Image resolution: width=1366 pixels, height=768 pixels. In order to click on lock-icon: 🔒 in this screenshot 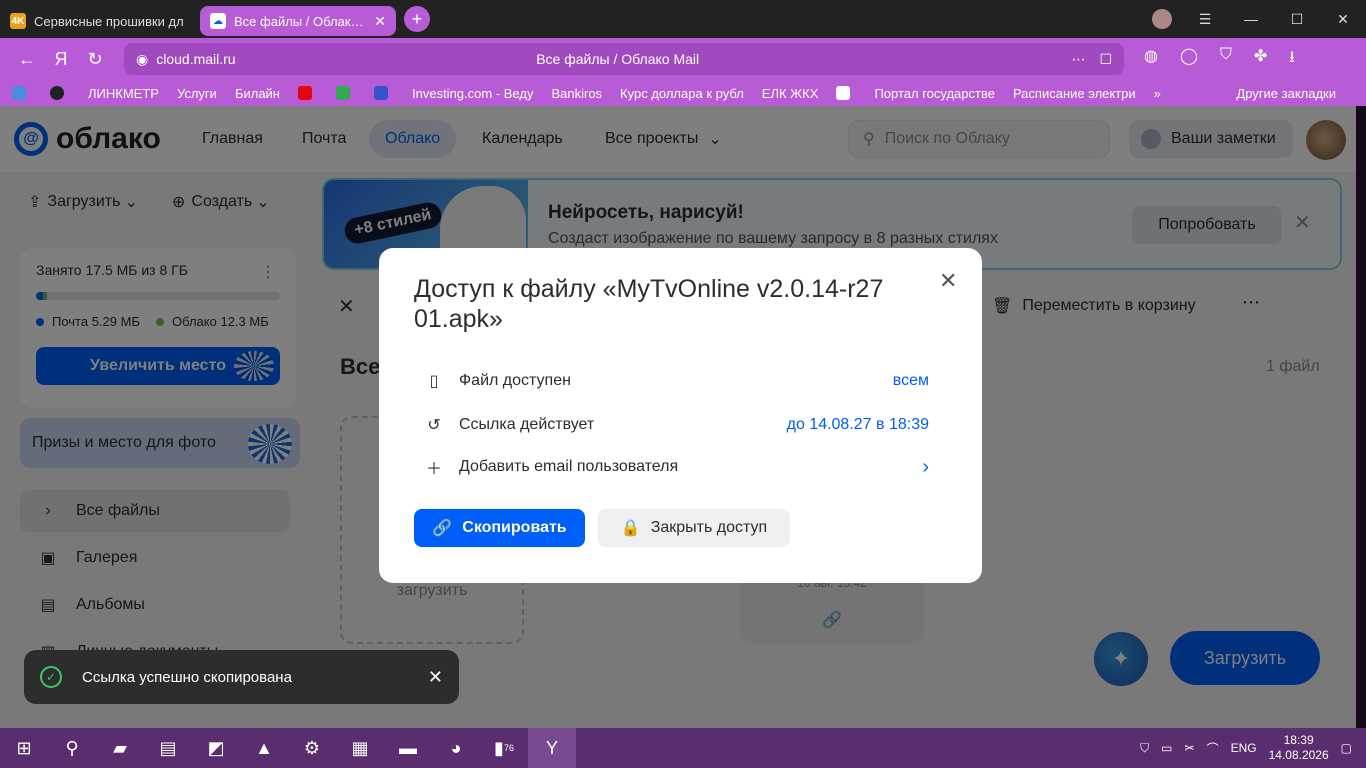, I will do `click(630, 528)`.